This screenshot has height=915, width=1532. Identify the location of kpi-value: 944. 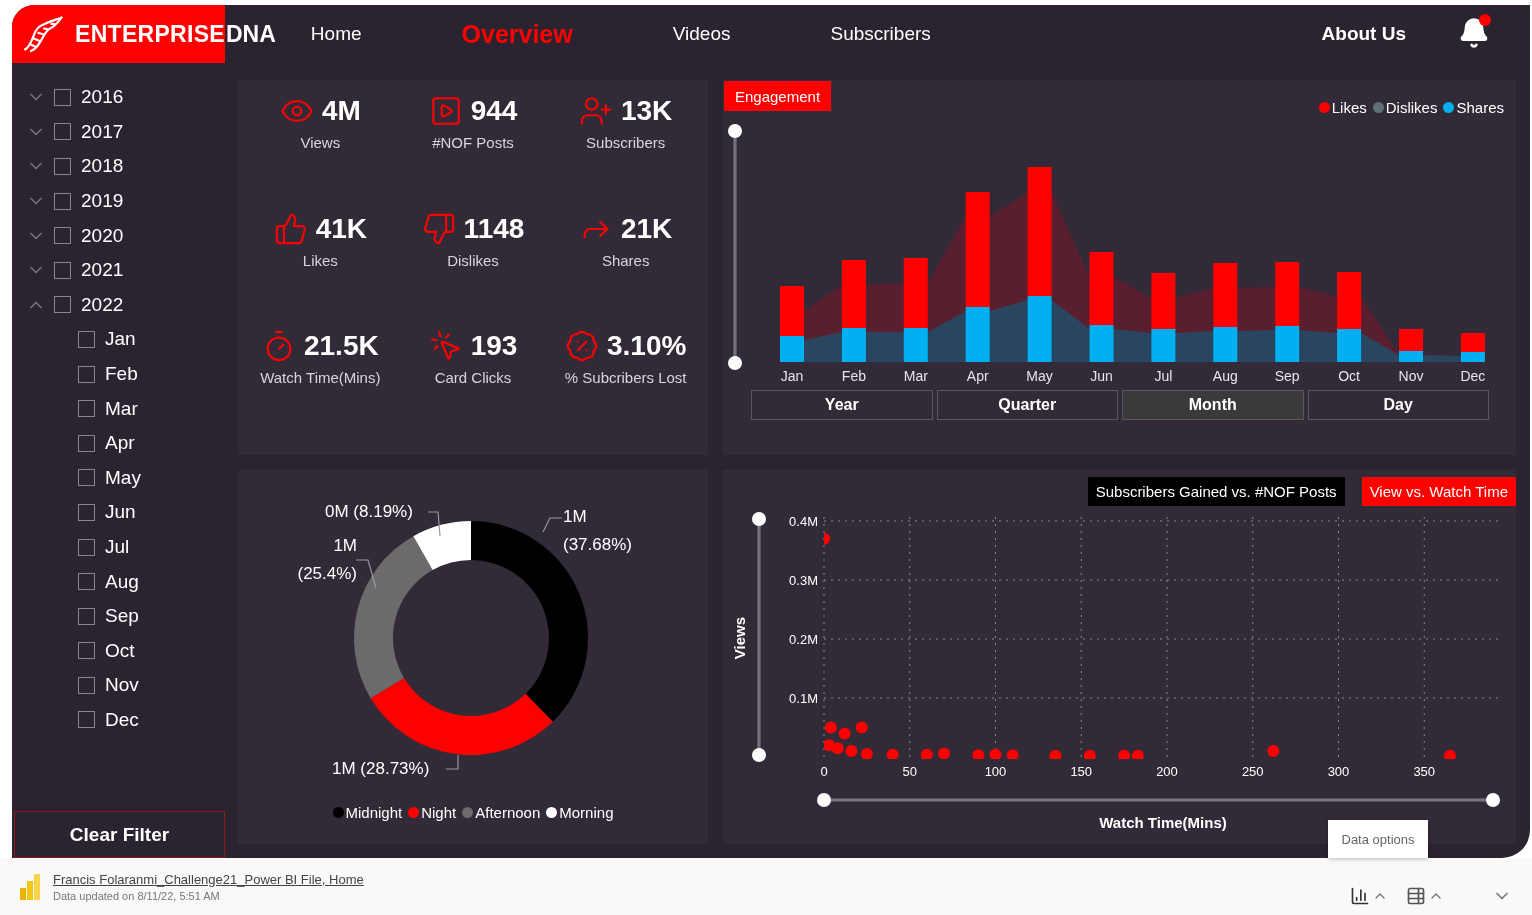
(494, 111).